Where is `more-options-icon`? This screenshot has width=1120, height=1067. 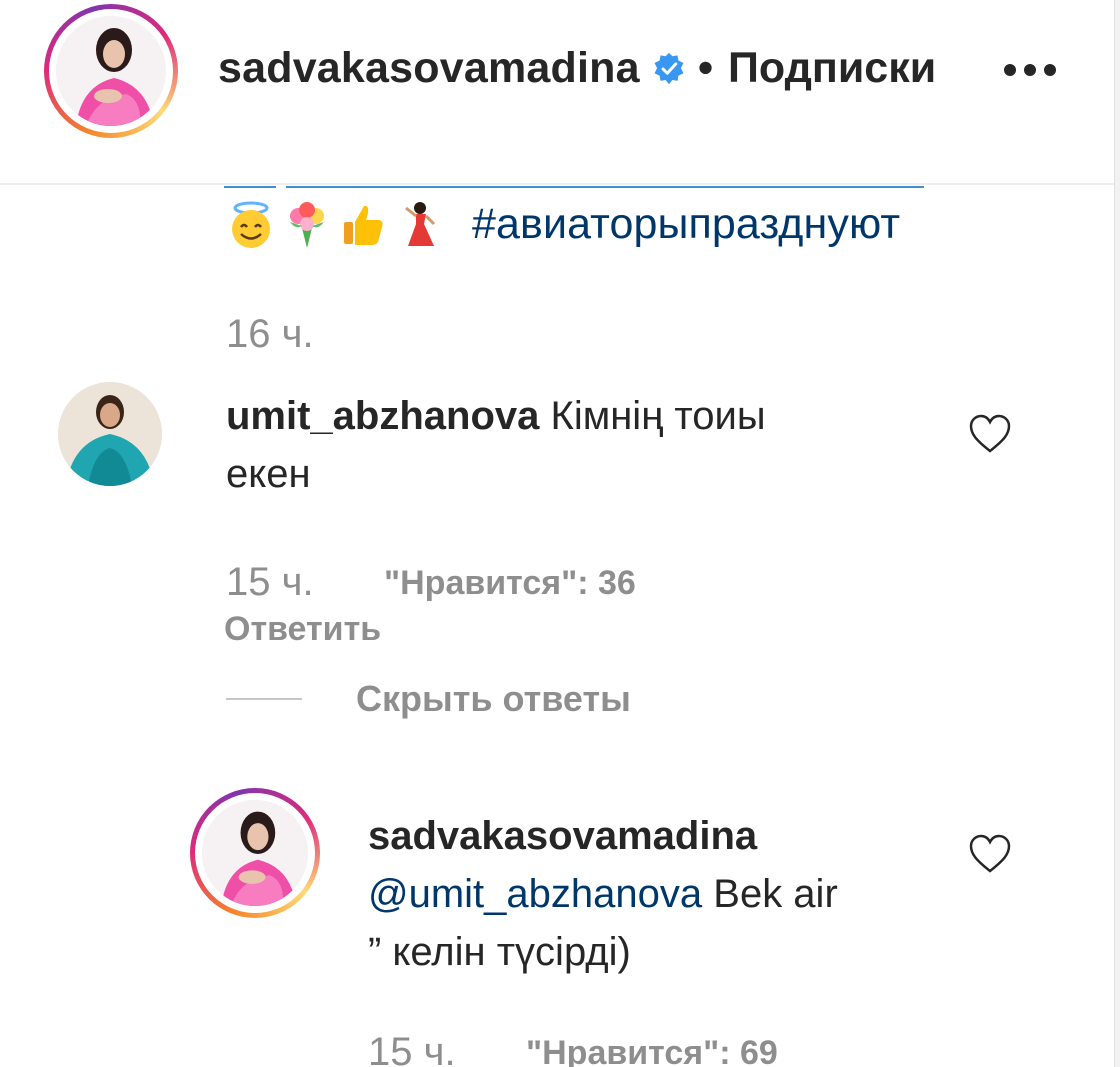 more-options-icon is located at coordinates (1030, 70).